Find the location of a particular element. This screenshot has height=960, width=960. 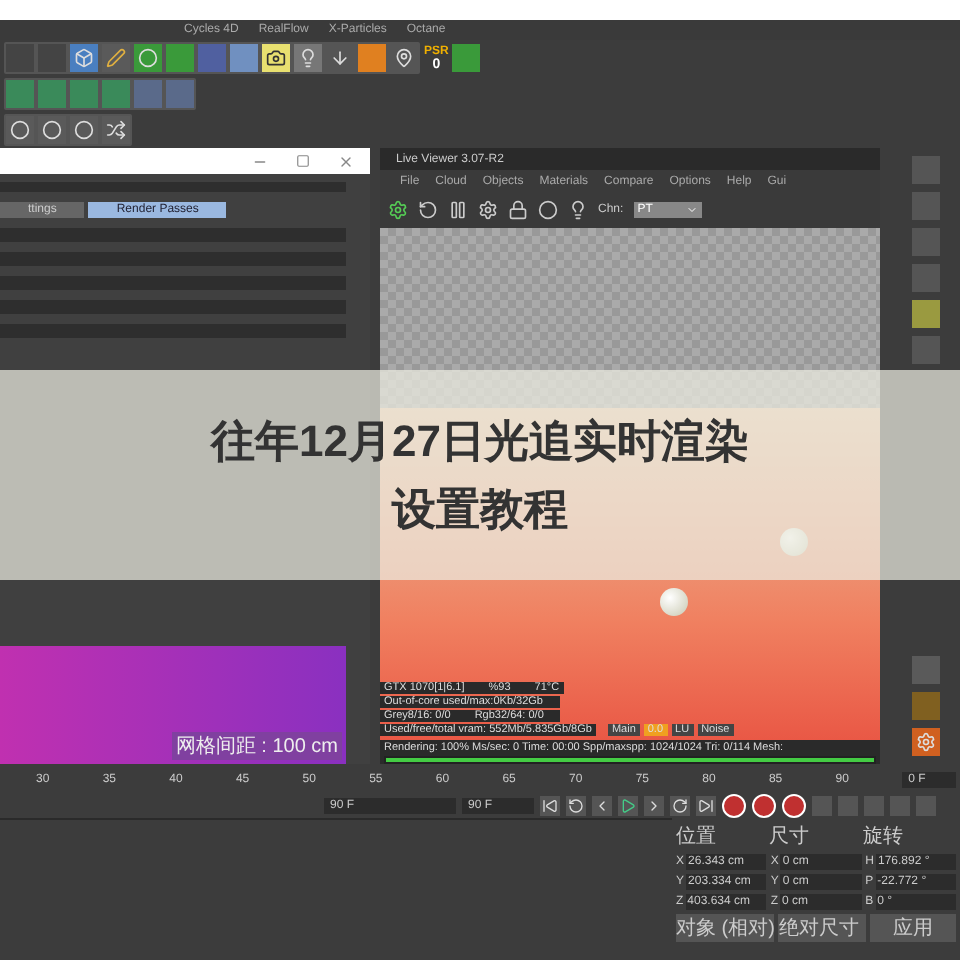

mode-dropdown: 对象 (相对) is located at coordinates (725, 928).